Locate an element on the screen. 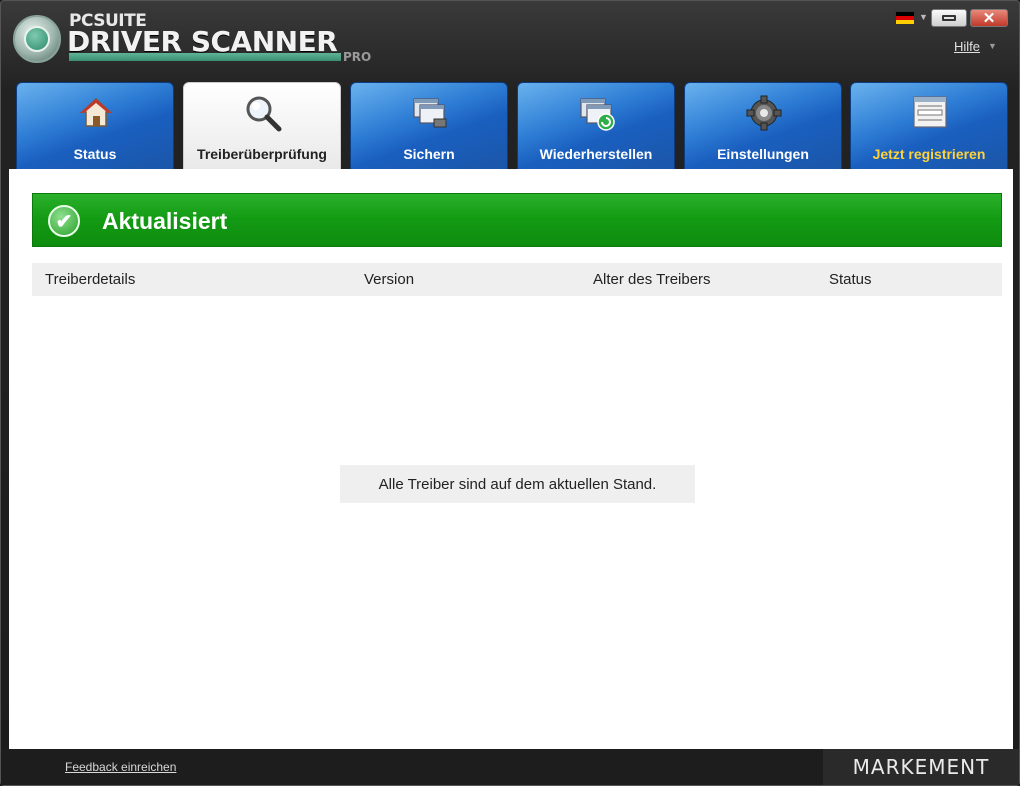 This screenshot has width=1020, height=786. tab-backup: Sichern is located at coordinates (429, 126).